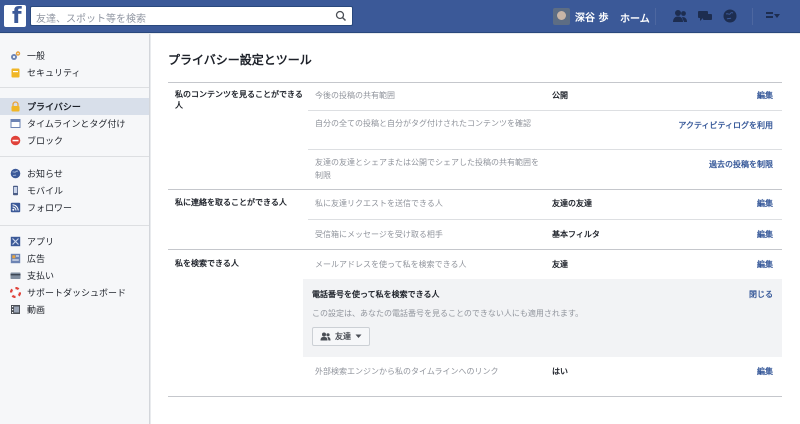 This screenshot has width=800, height=424. I want to click on friend-requests-icon, so click(680, 16).